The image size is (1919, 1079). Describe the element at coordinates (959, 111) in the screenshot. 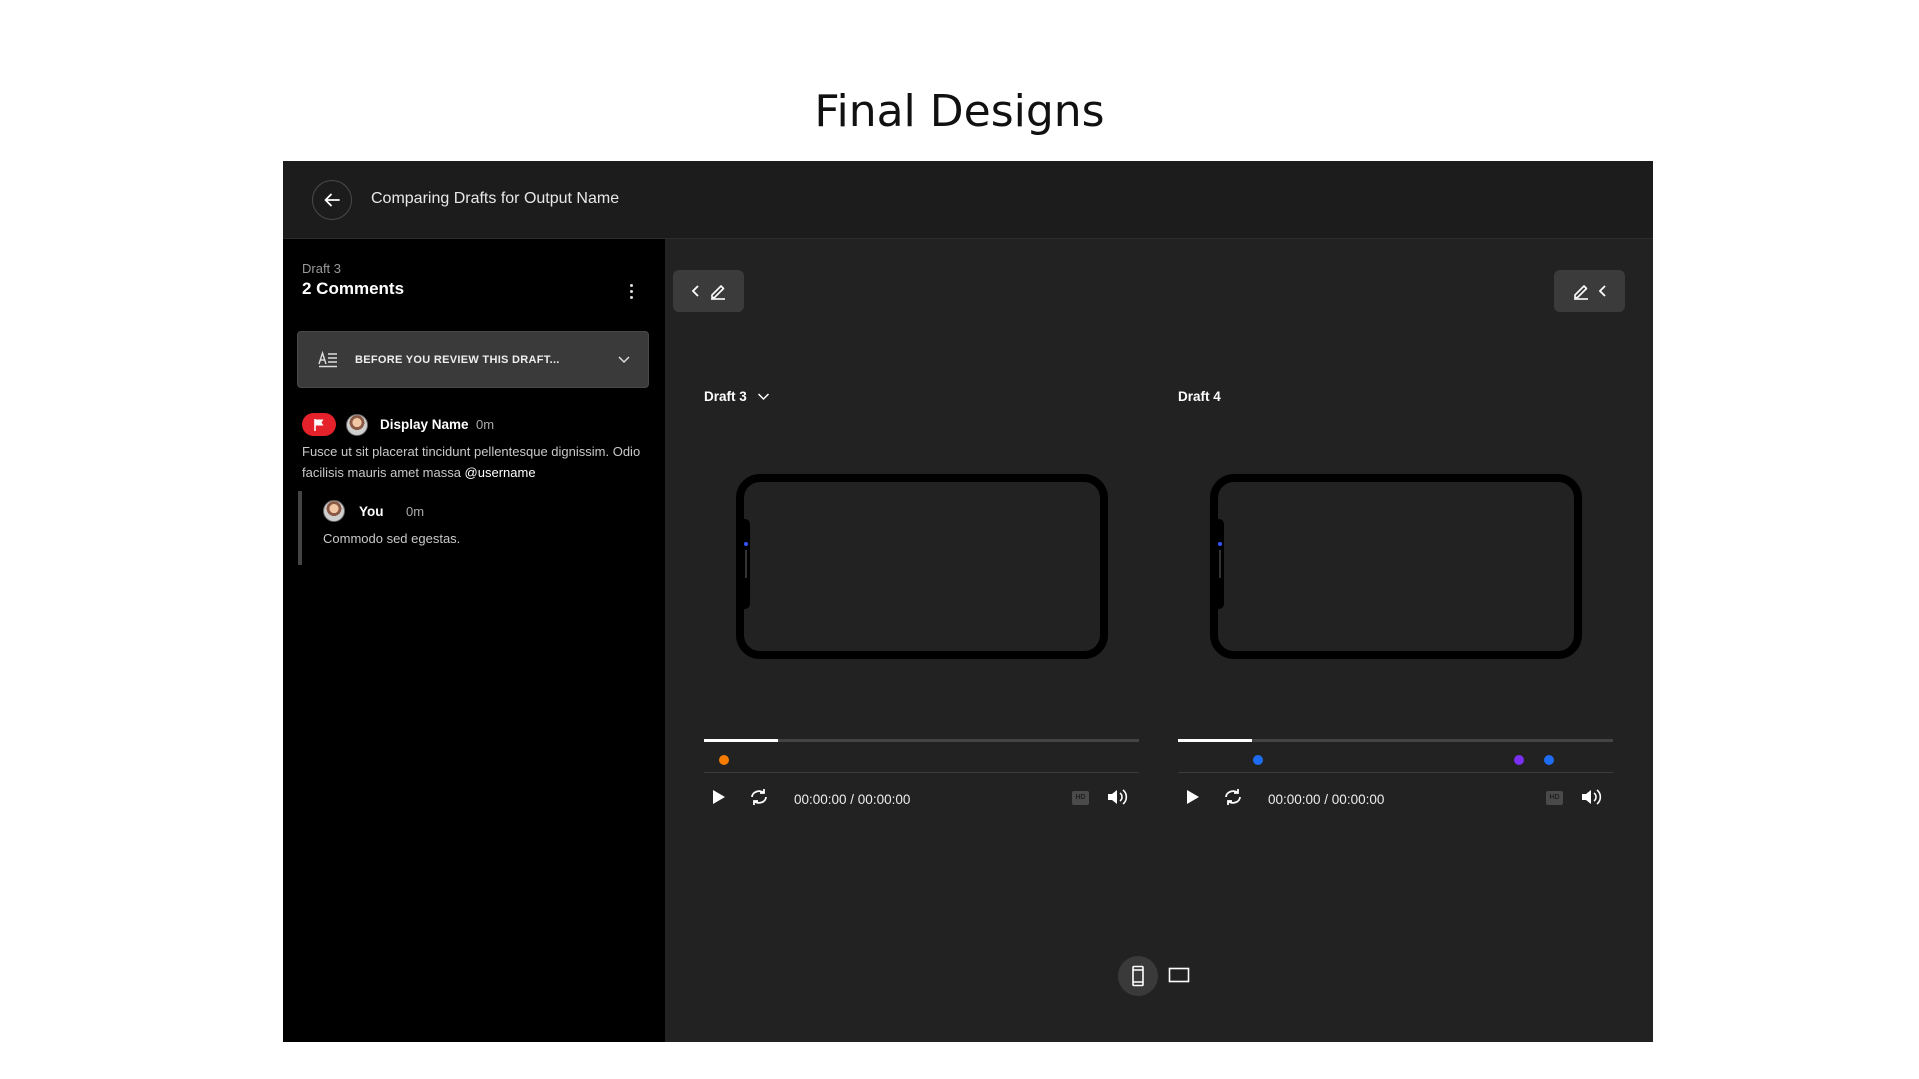

I see `page-title: Final Designs` at that location.